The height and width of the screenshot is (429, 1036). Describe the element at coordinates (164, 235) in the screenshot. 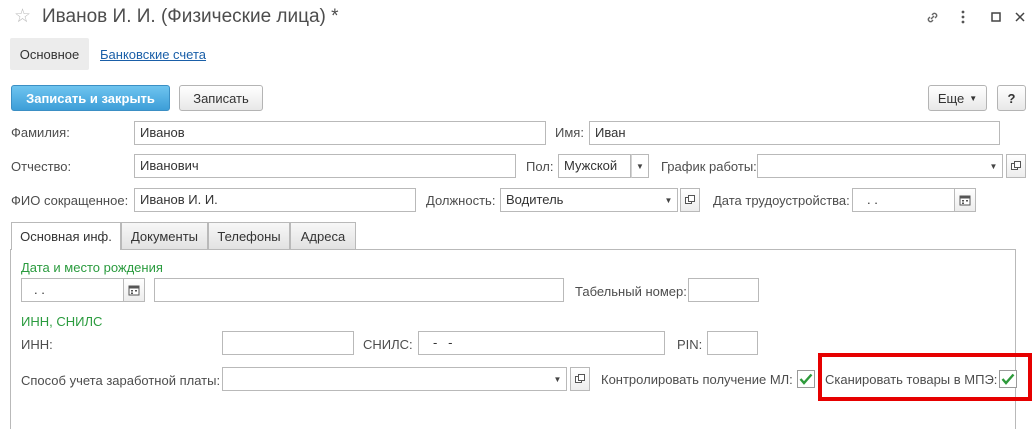

I see `tab-documents: Документы` at that location.